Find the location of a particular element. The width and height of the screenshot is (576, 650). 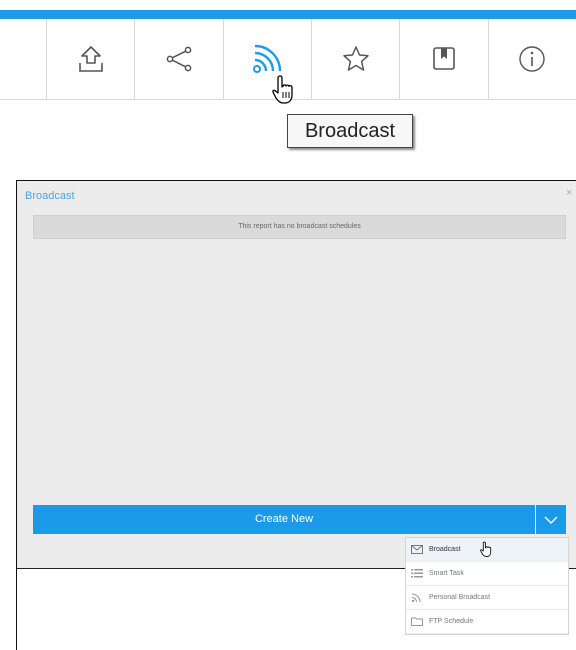

modal-title: Broadcast is located at coordinates (50, 196).